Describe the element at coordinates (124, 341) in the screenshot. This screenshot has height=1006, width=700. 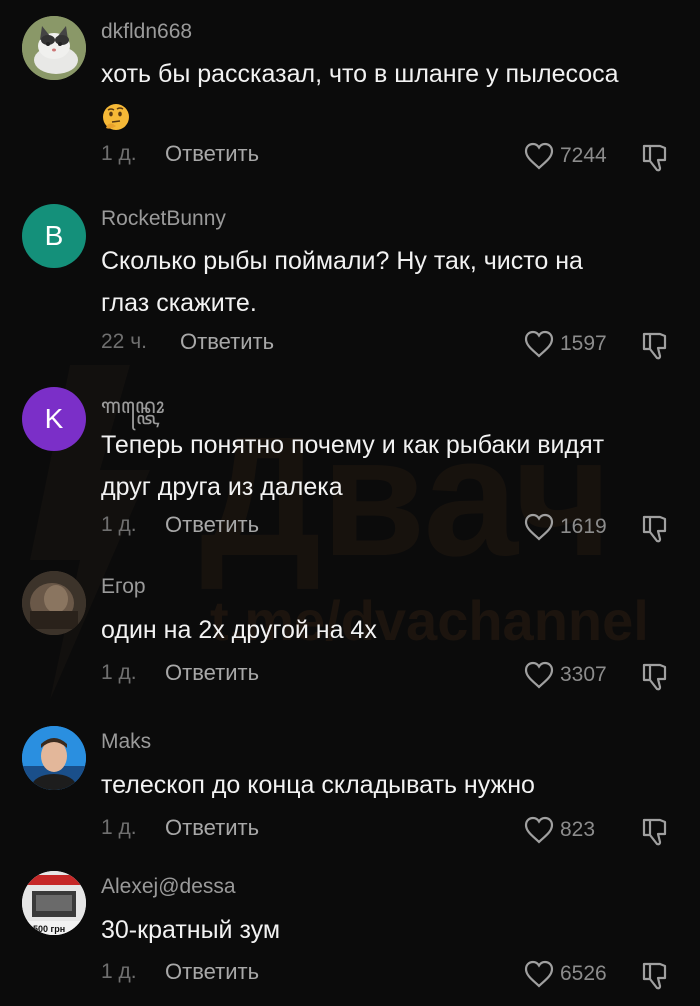
I see `timestamp: 22 ч.` at that location.